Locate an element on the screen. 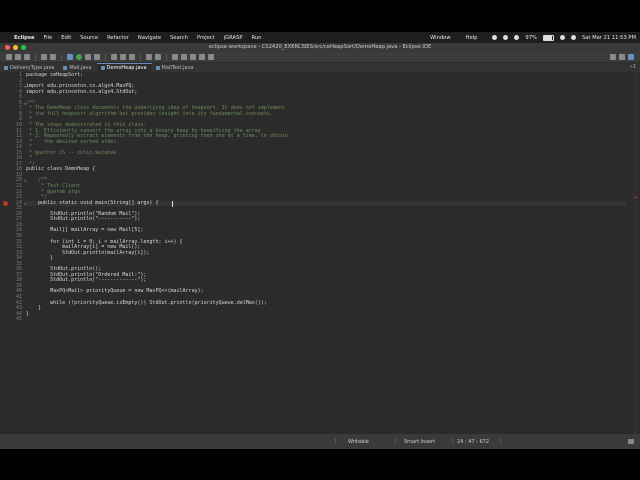  notifications-icon is located at coordinates (631, 441).